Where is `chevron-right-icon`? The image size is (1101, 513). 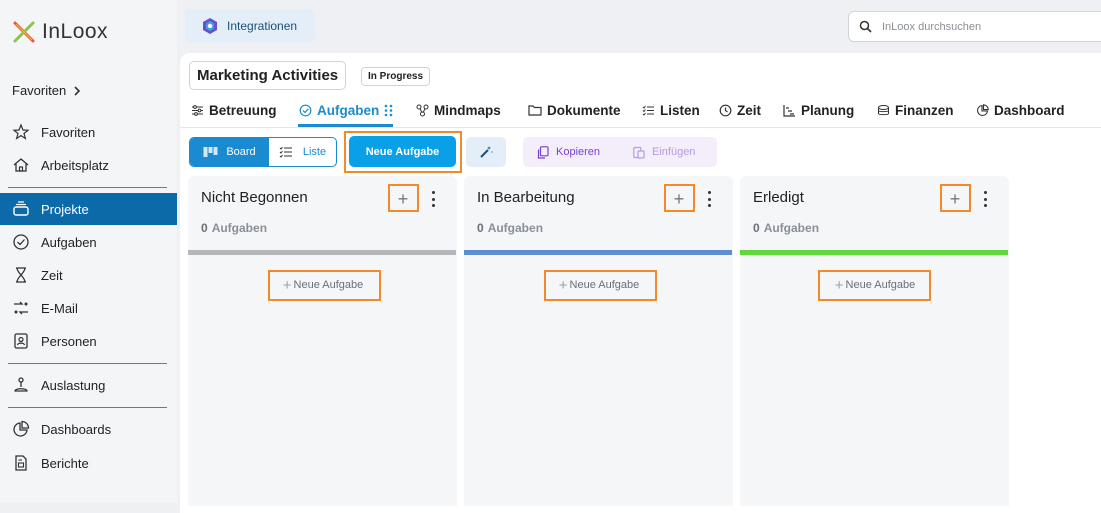 chevron-right-icon is located at coordinates (77, 90).